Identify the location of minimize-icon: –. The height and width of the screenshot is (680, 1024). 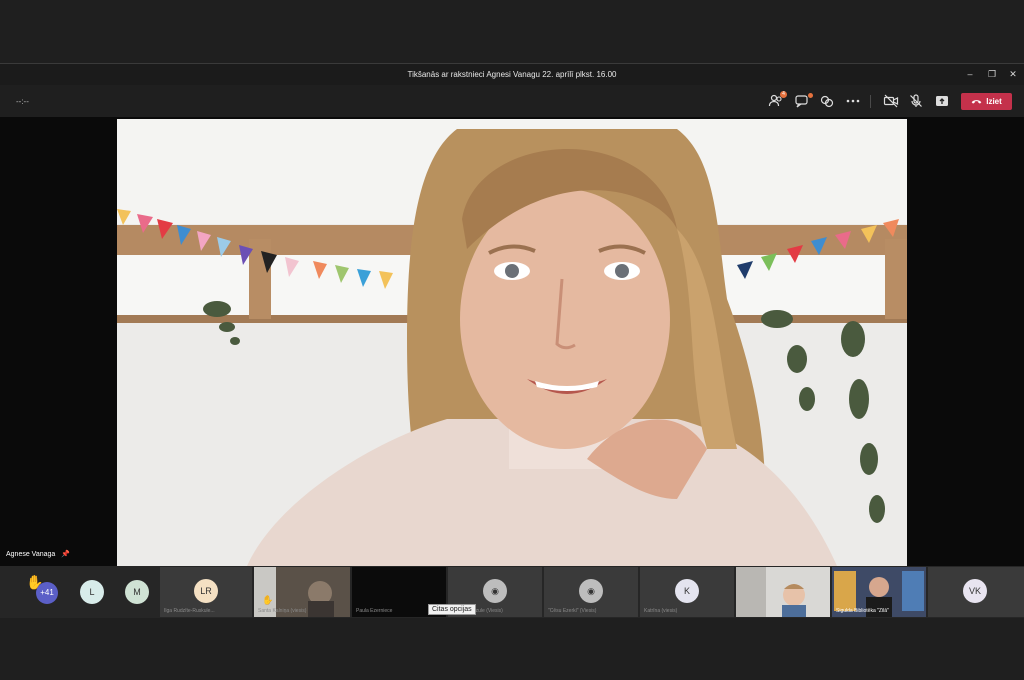
(970, 74).